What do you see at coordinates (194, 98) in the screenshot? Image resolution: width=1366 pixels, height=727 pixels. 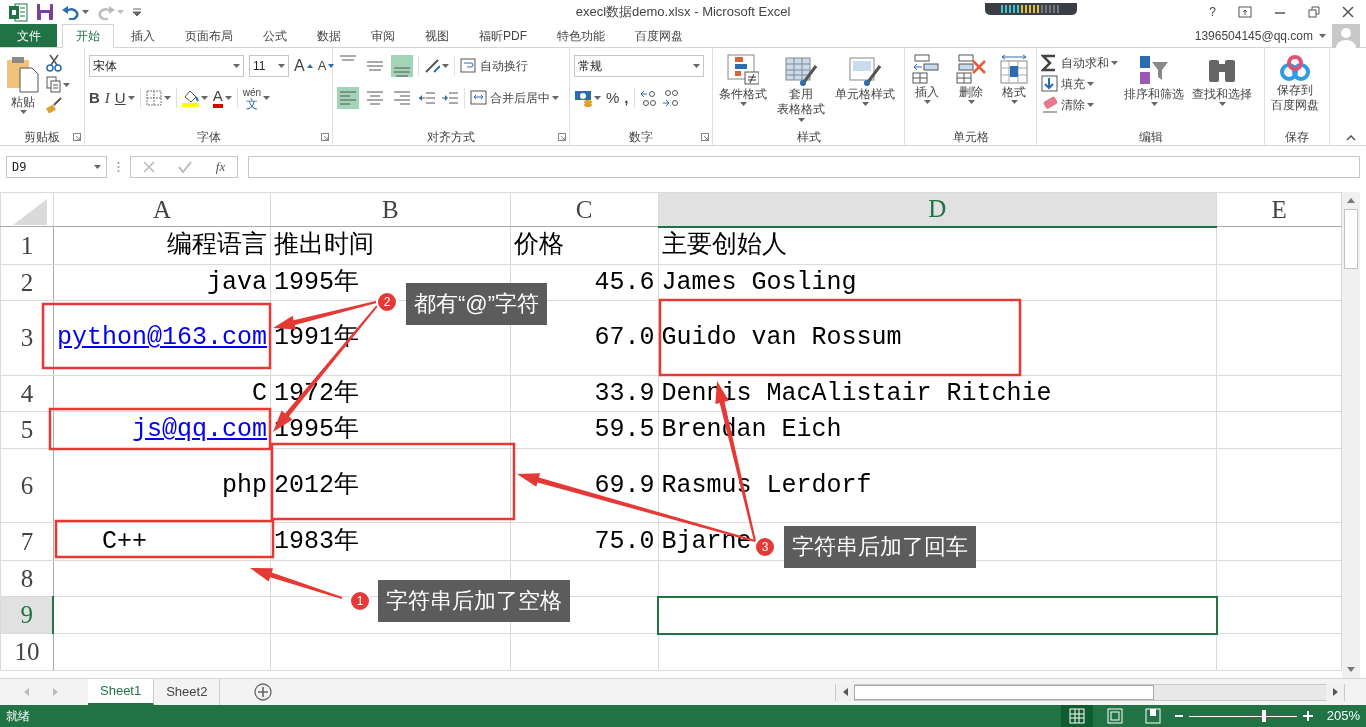 I see `fill-color-button` at bounding box center [194, 98].